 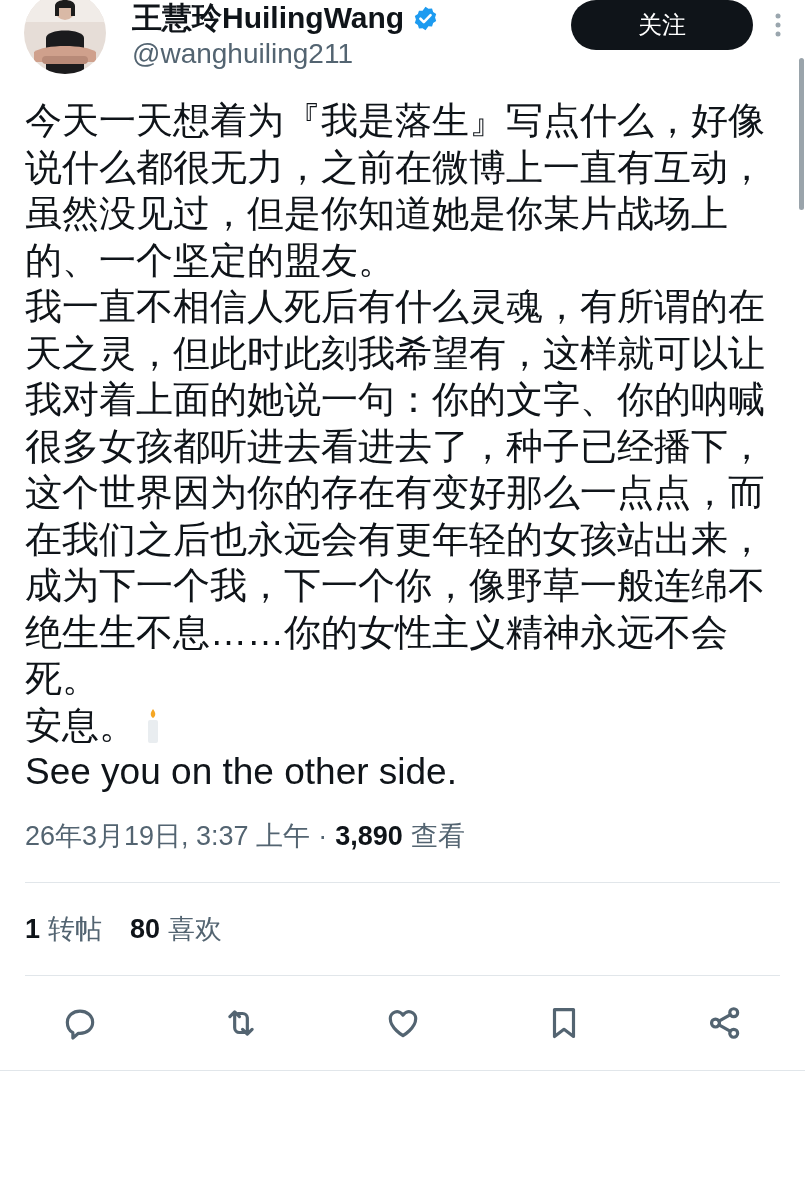 I want to click on stat-count: 80, so click(x=145, y=929).